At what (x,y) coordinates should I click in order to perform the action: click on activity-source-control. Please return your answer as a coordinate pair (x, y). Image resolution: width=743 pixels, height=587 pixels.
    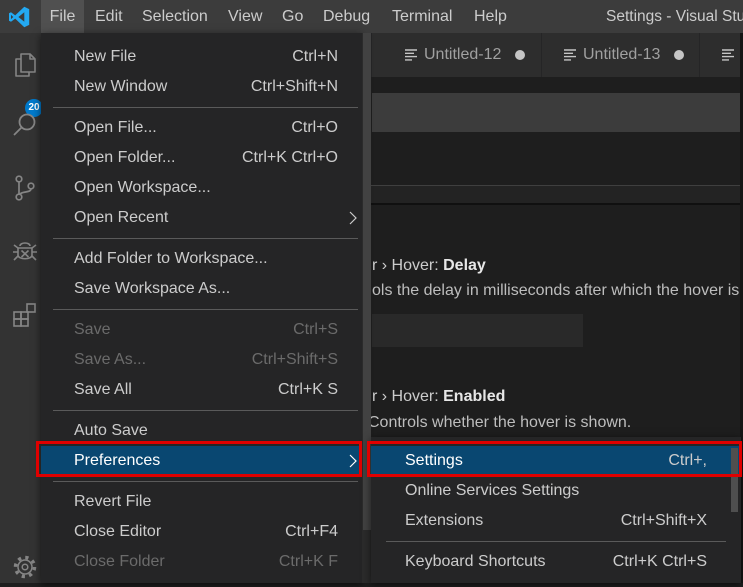
    Looking at the image, I should click on (25, 188).